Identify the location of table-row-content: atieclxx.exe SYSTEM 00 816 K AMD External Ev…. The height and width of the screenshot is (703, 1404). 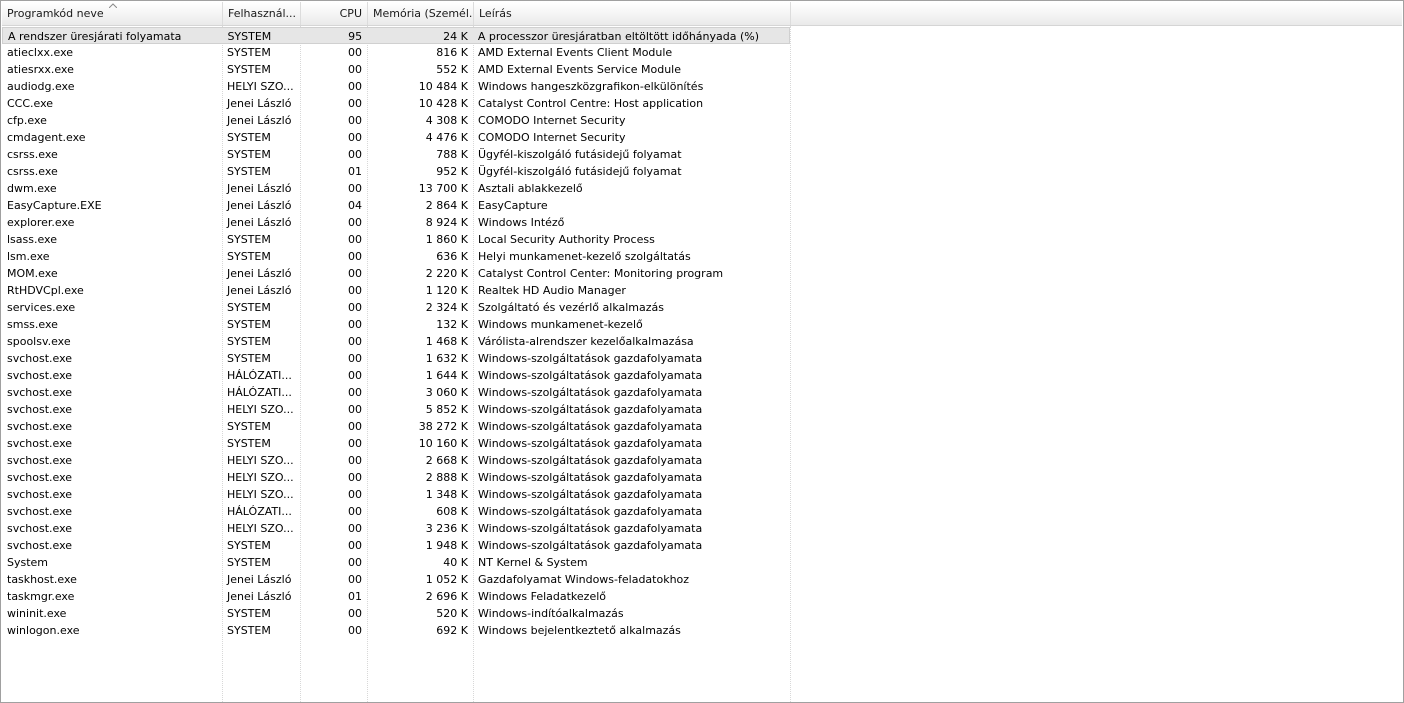
(396, 52).